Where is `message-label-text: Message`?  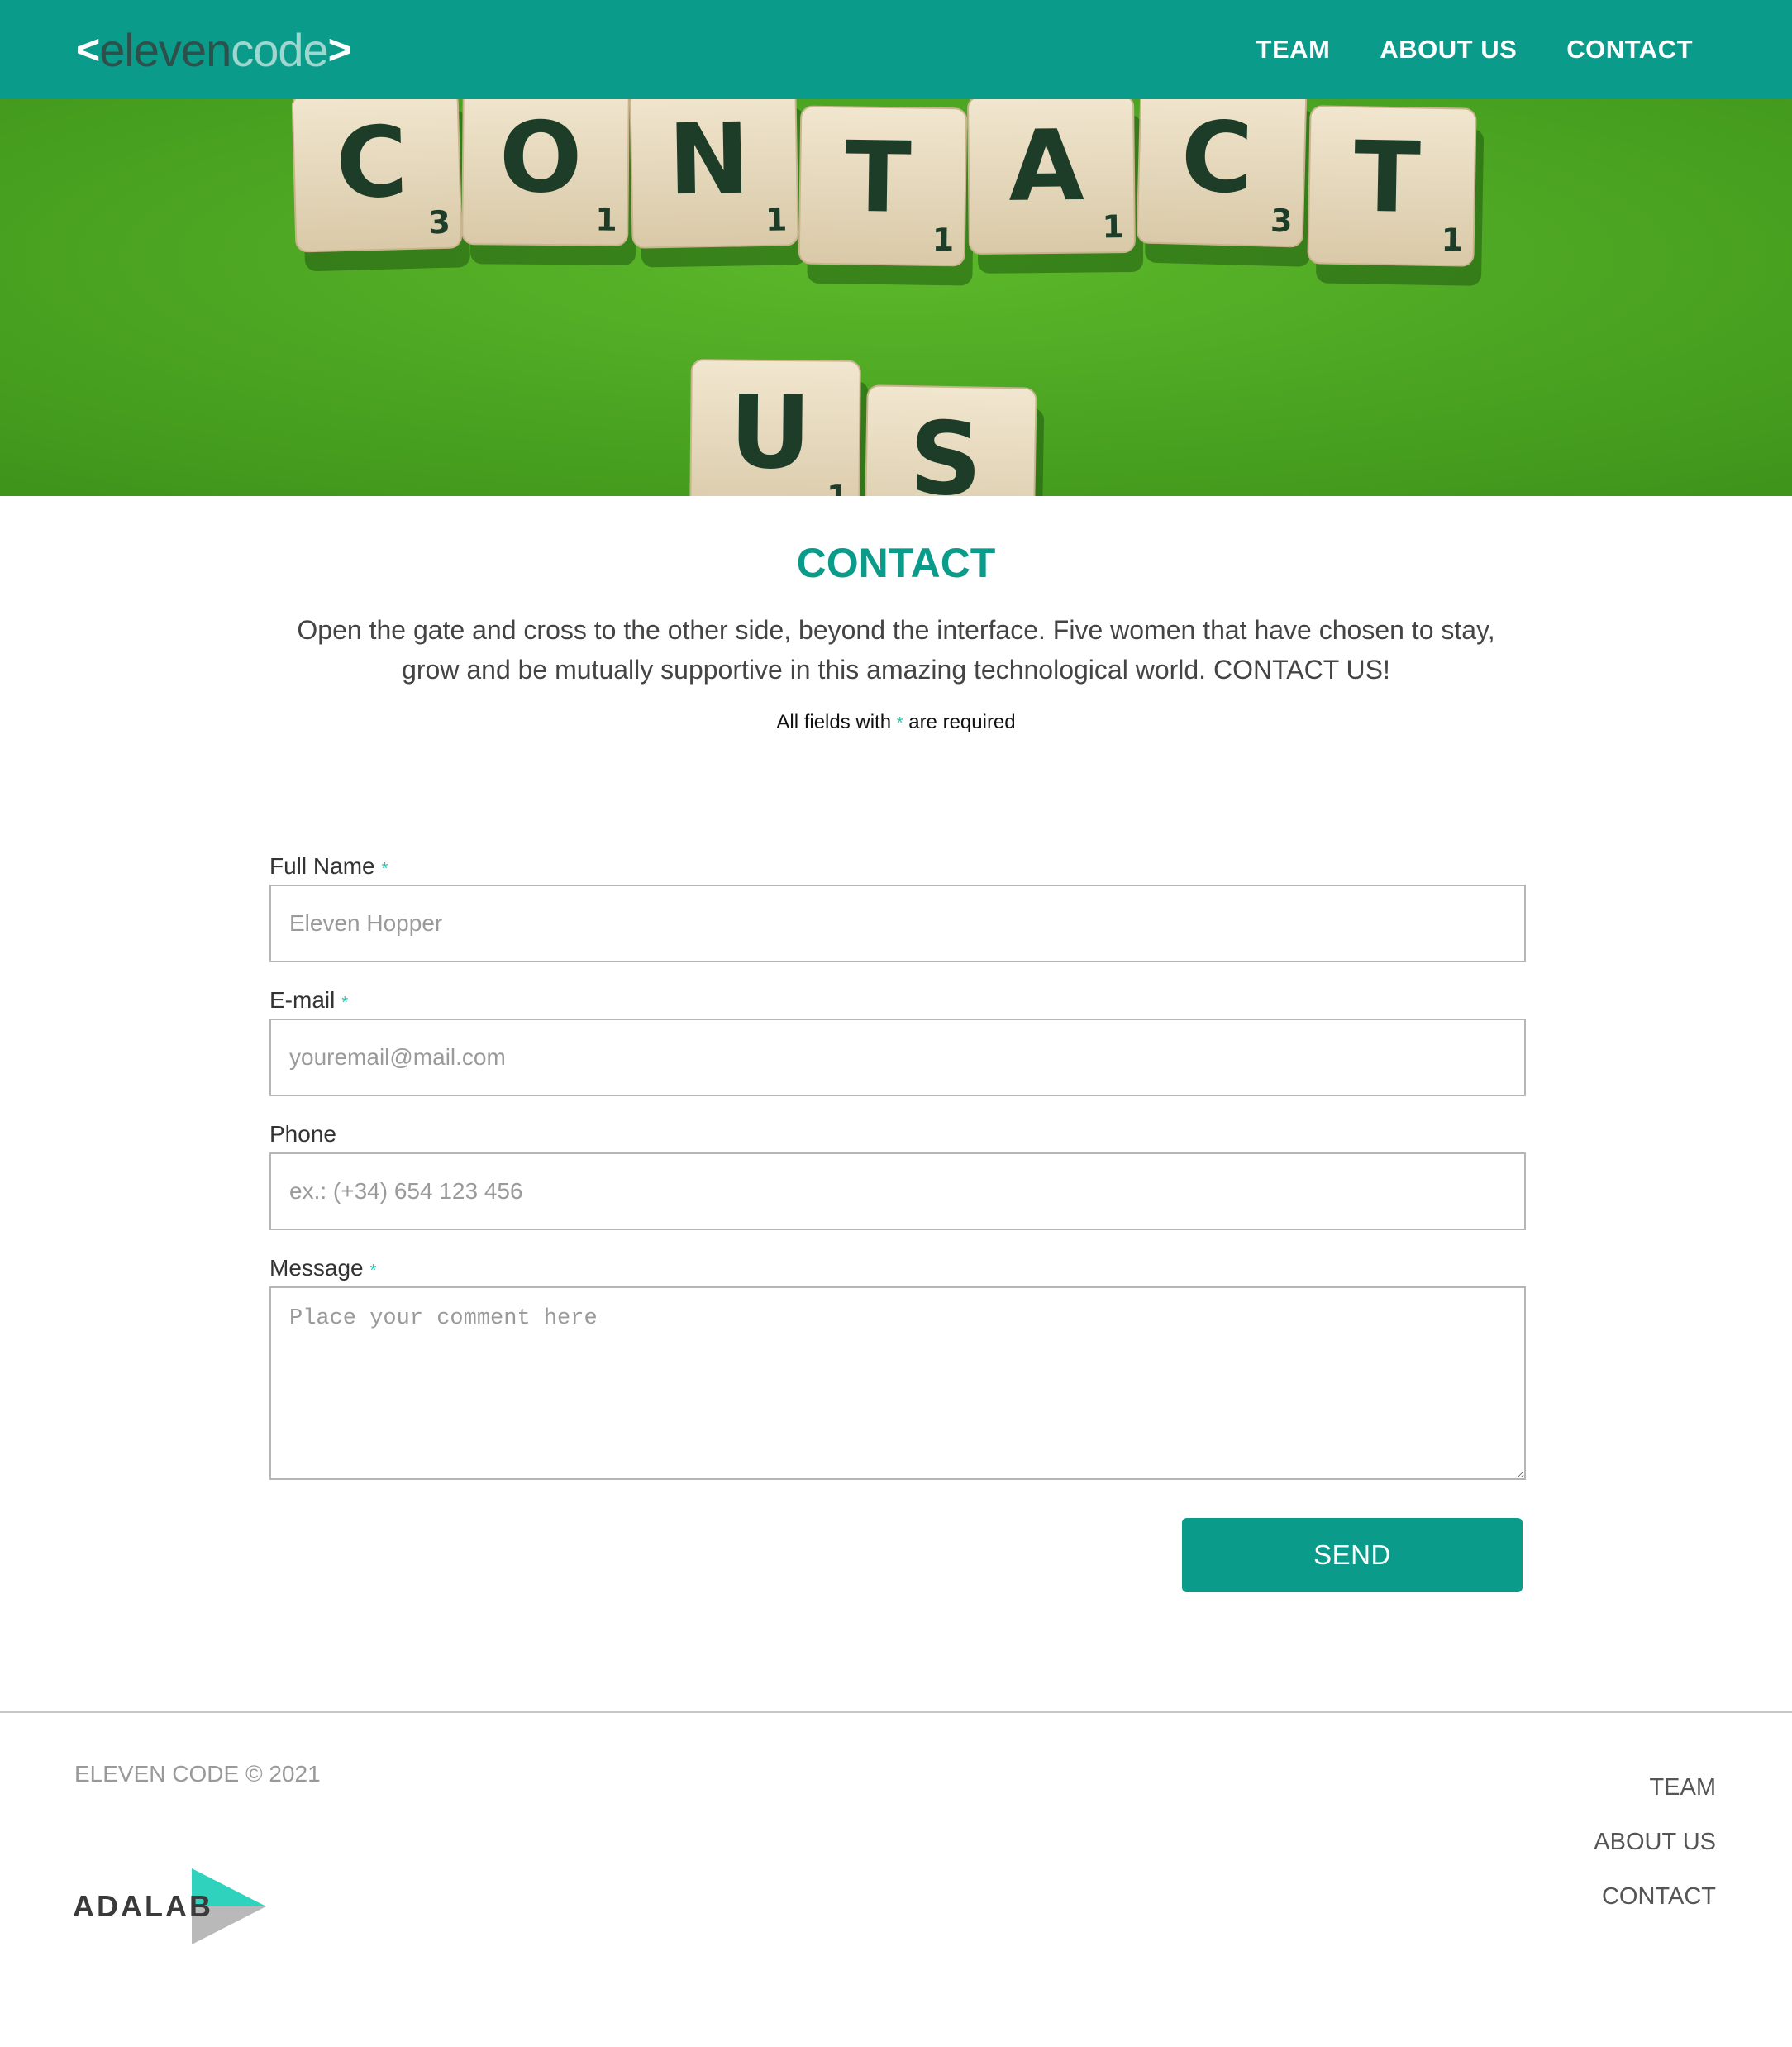
message-label-text: Message is located at coordinates (316, 1268).